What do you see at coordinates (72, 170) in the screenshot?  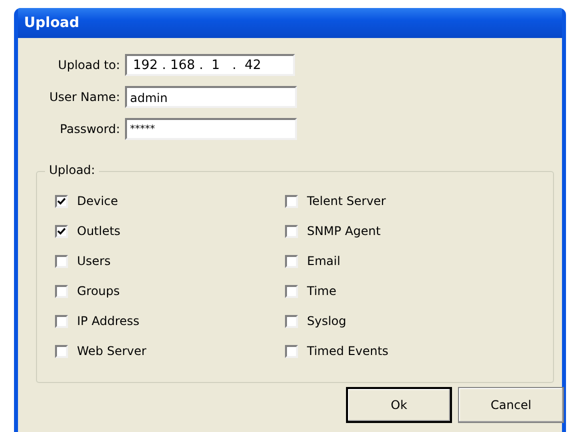 I see `group-title: Upload:` at bounding box center [72, 170].